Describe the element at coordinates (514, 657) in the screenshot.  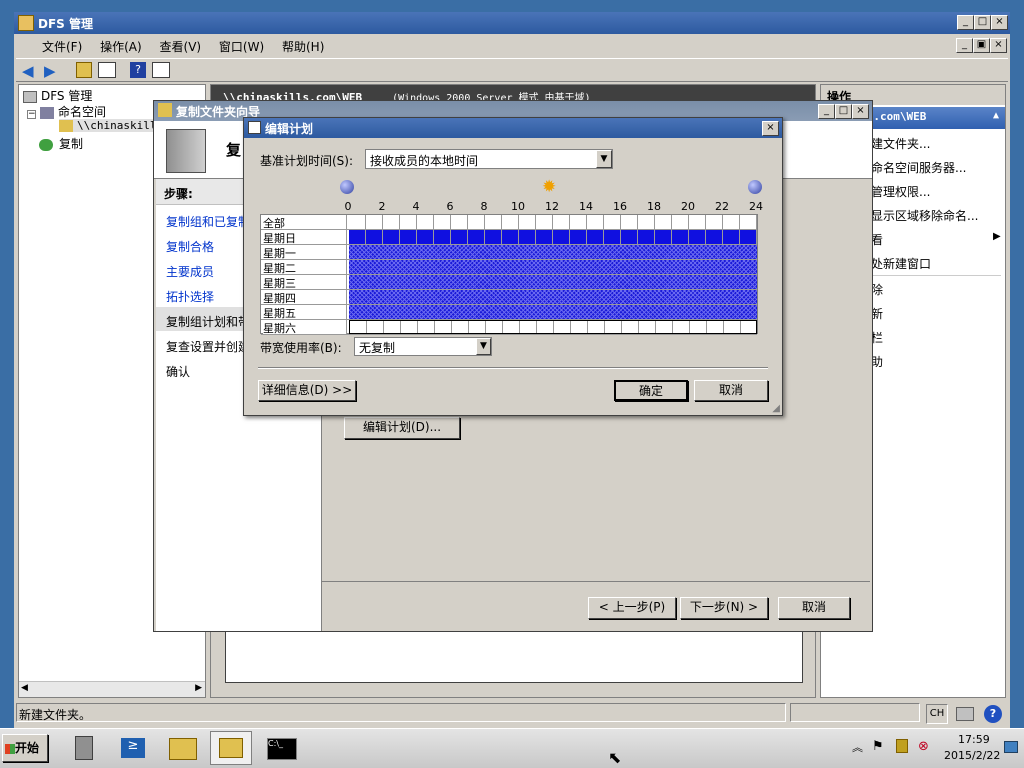
I see `center-content-box` at that location.